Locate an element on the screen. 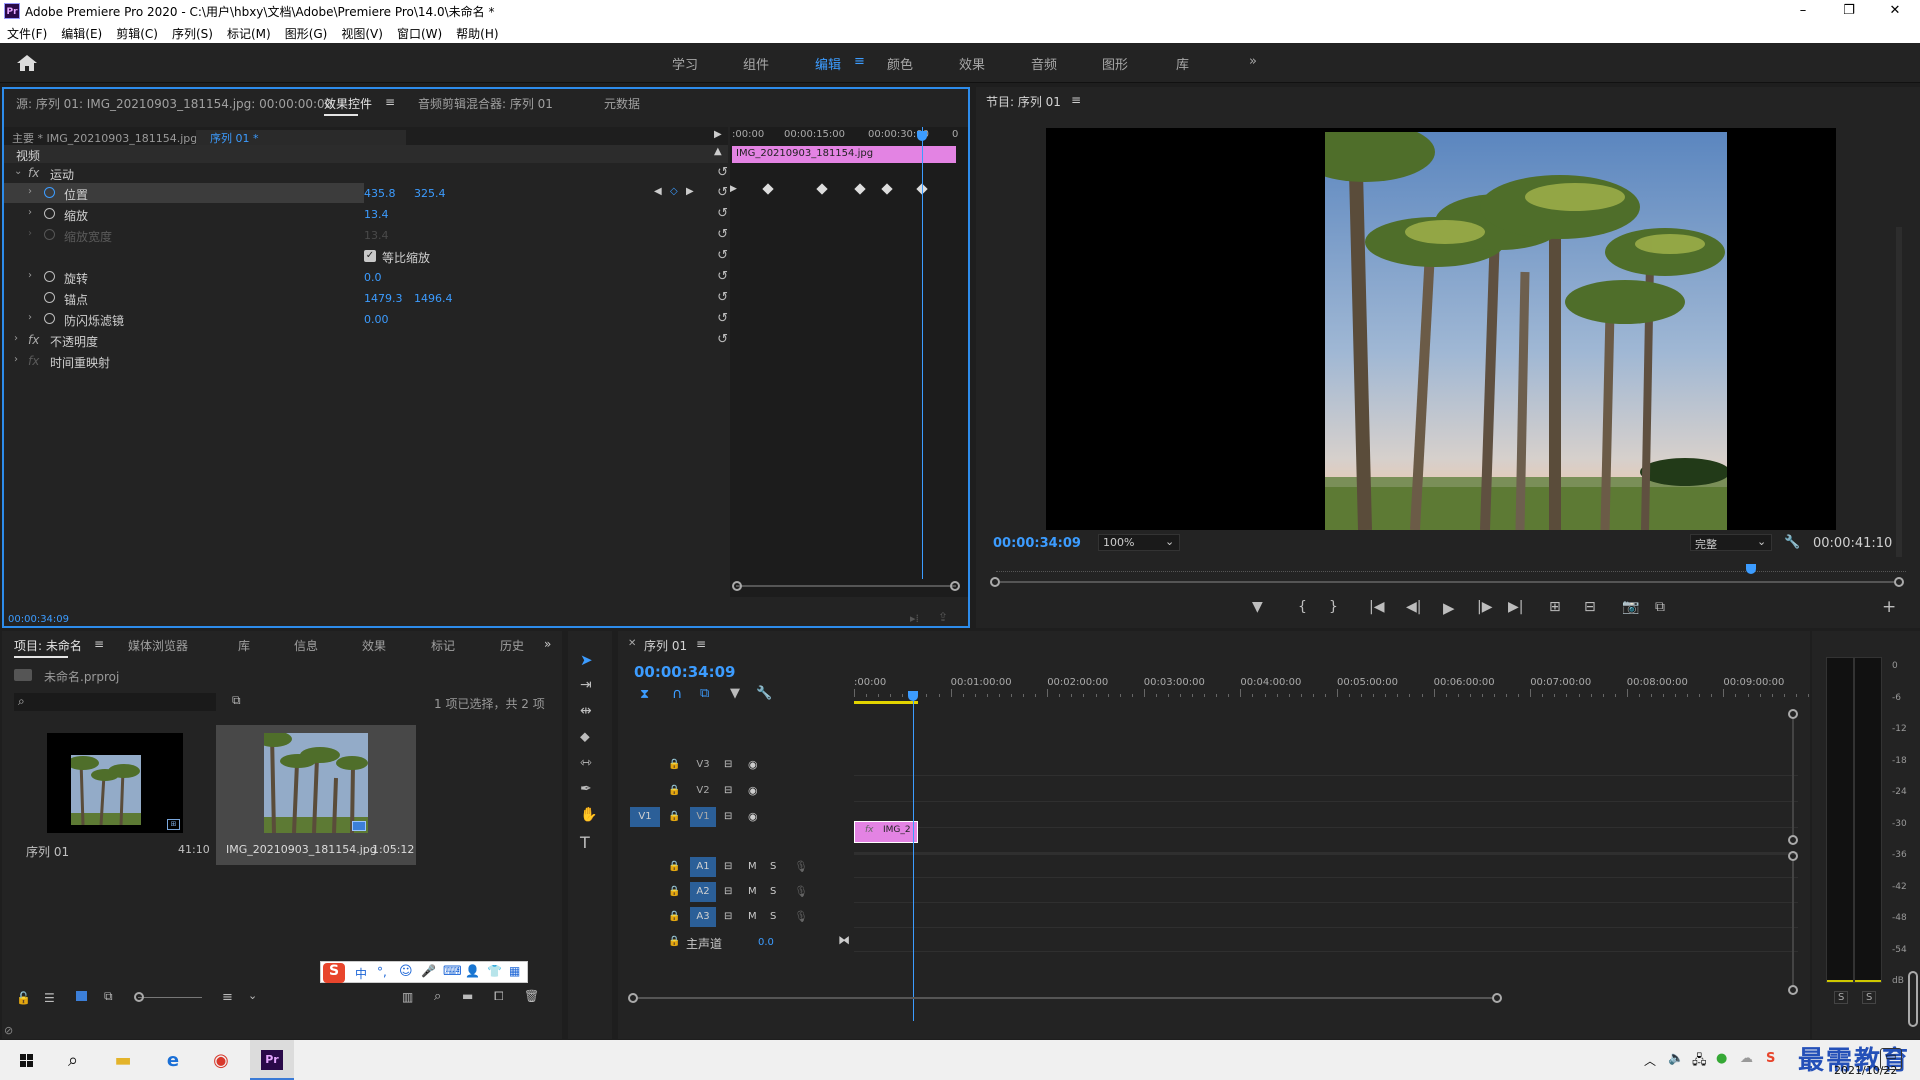 The width and height of the screenshot is (1920, 1080). tab-metadata: 元数据 is located at coordinates (622, 103).